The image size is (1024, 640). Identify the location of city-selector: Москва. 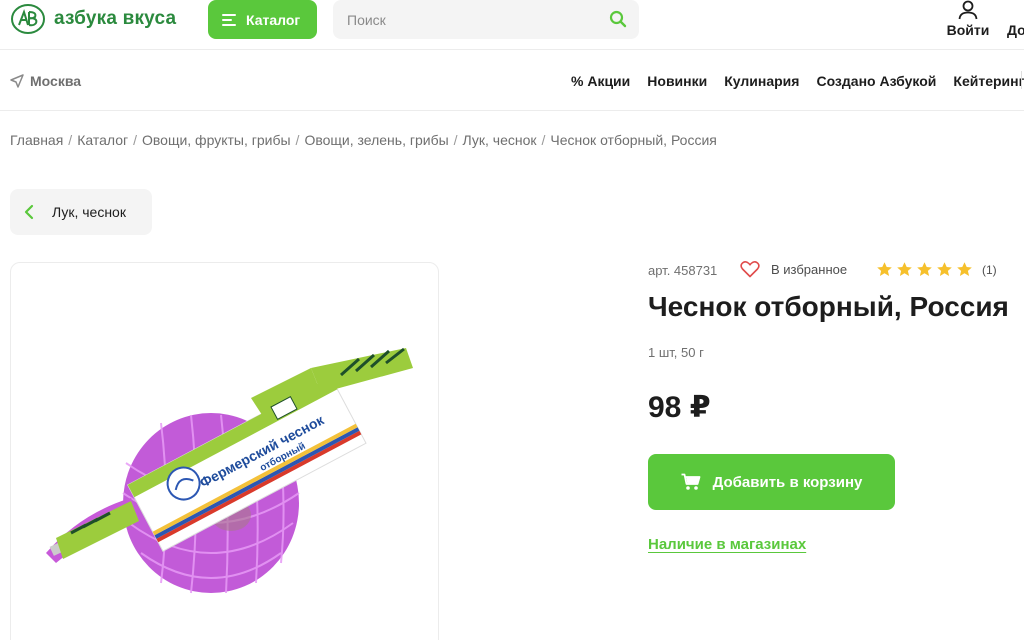
(45, 81).